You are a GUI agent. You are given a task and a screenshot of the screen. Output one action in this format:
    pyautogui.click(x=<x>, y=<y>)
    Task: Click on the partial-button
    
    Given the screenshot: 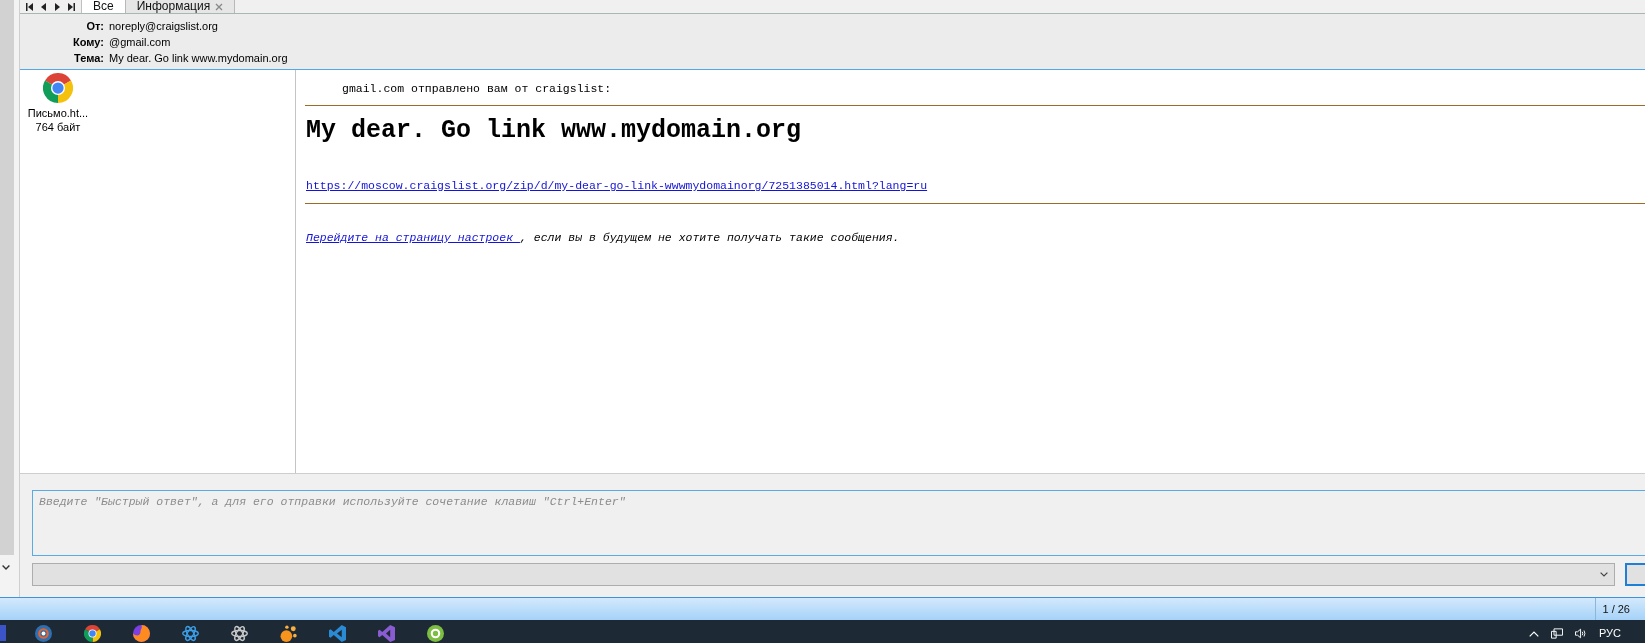 What is the action you would take?
    pyautogui.click(x=1635, y=574)
    